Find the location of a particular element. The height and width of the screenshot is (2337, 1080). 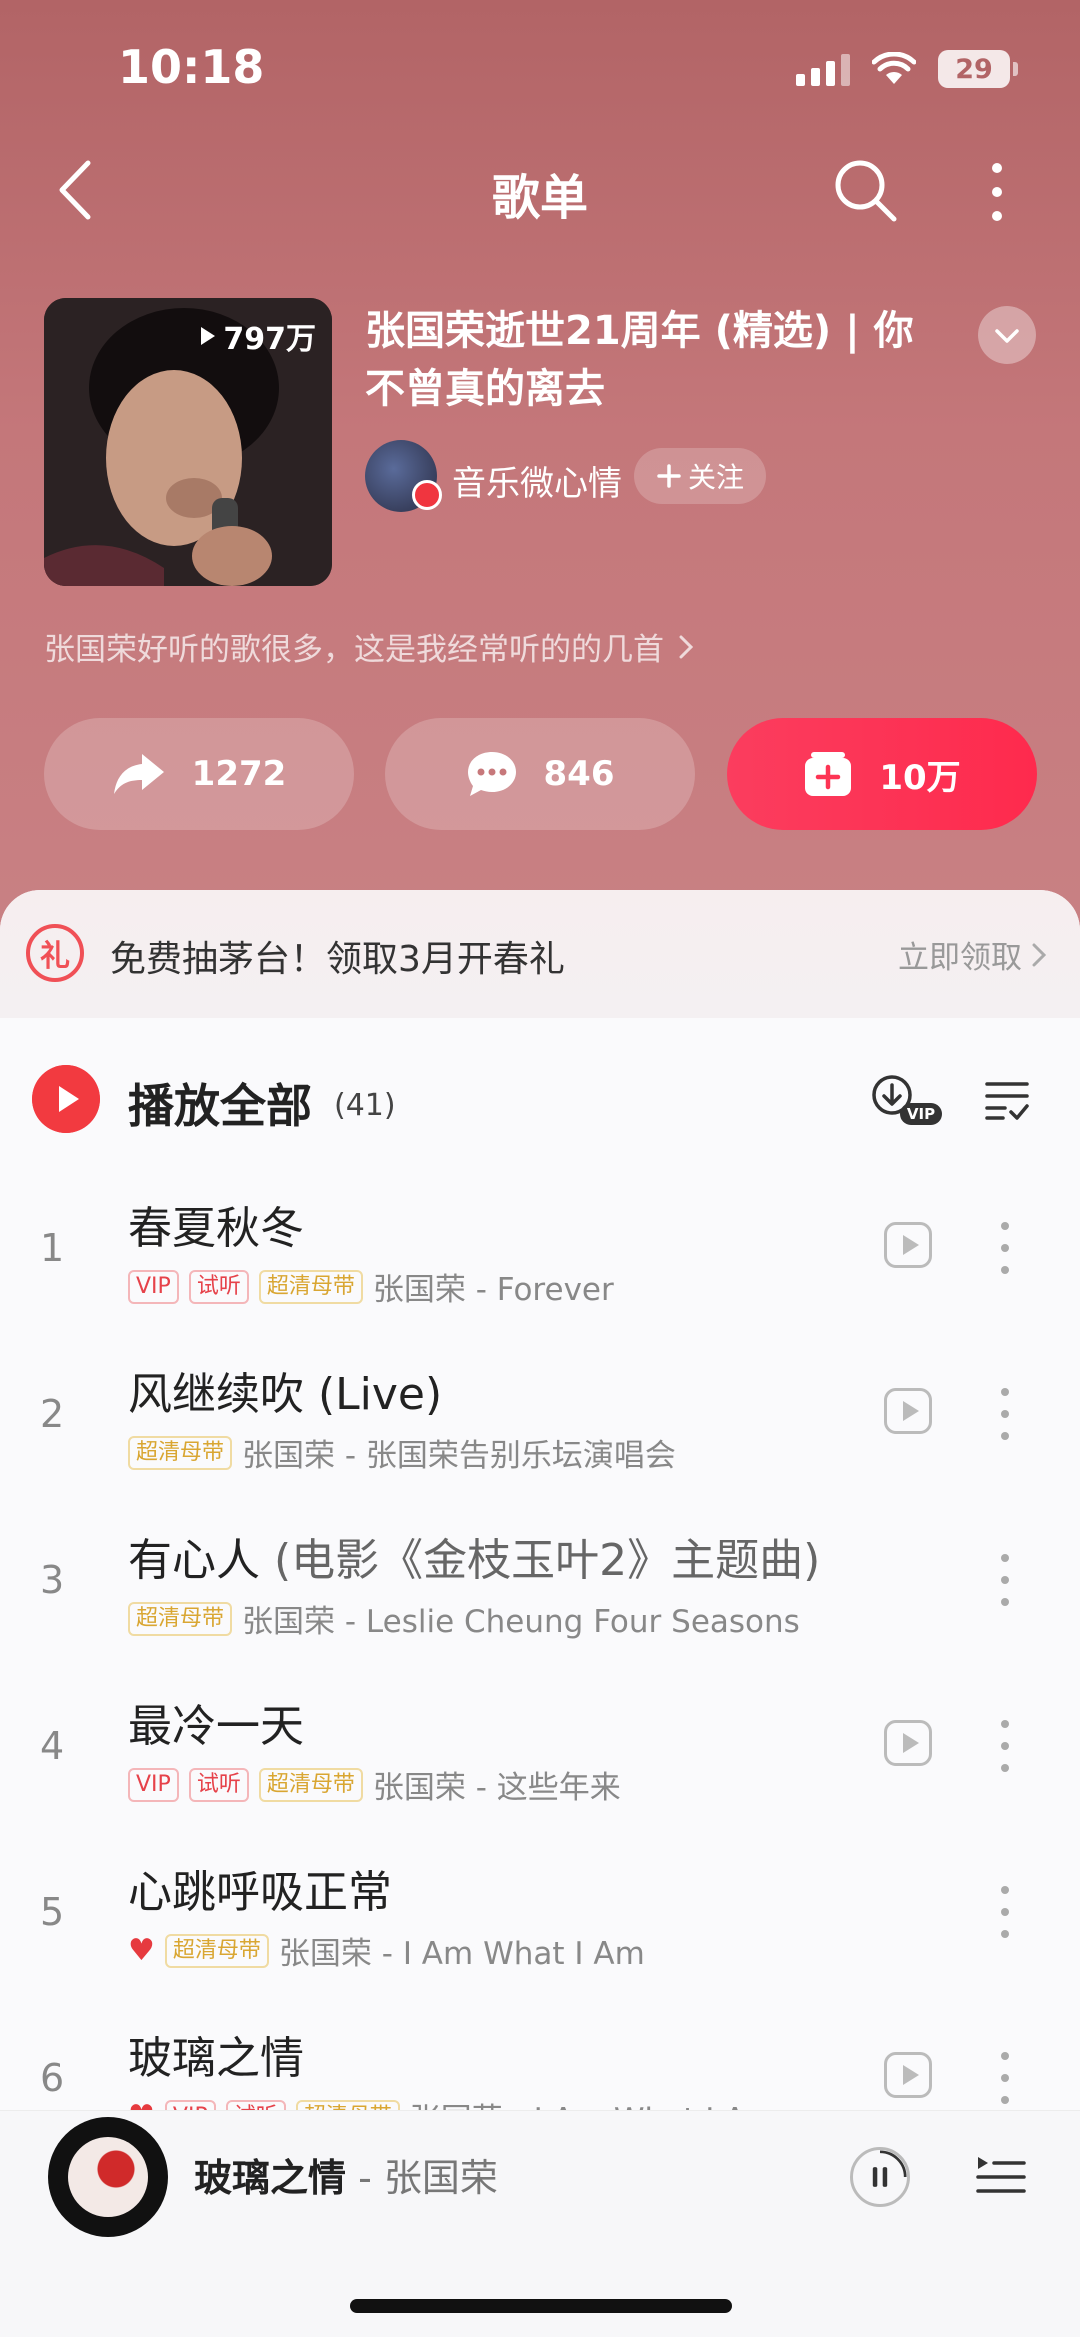

plus-icon is located at coordinates (669, 476).